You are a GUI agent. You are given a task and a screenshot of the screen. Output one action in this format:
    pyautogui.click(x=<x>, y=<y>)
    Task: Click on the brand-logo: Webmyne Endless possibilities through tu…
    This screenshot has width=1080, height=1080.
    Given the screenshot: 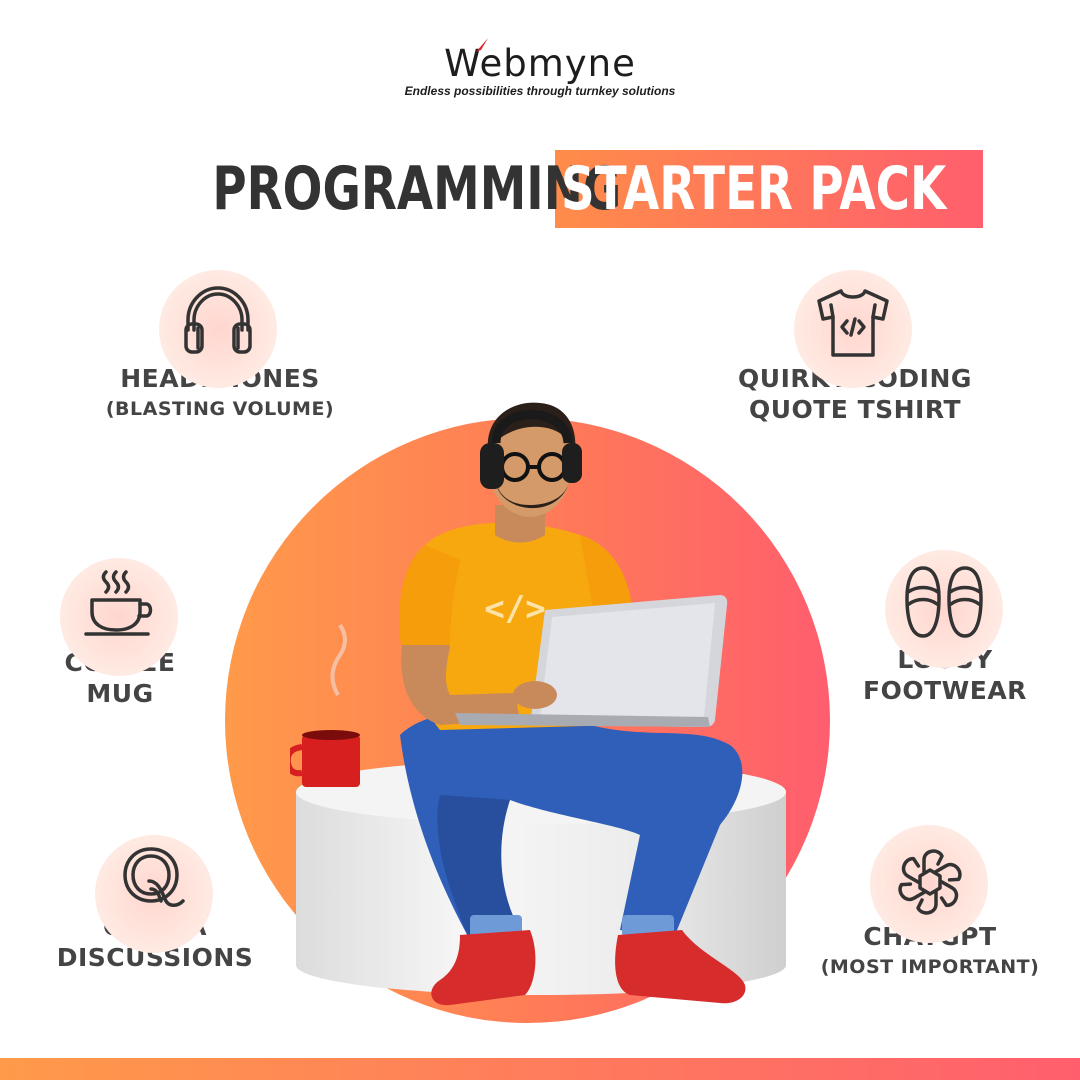 What is the action you would take?
    pyautogui.click(x=540, y=68)
    